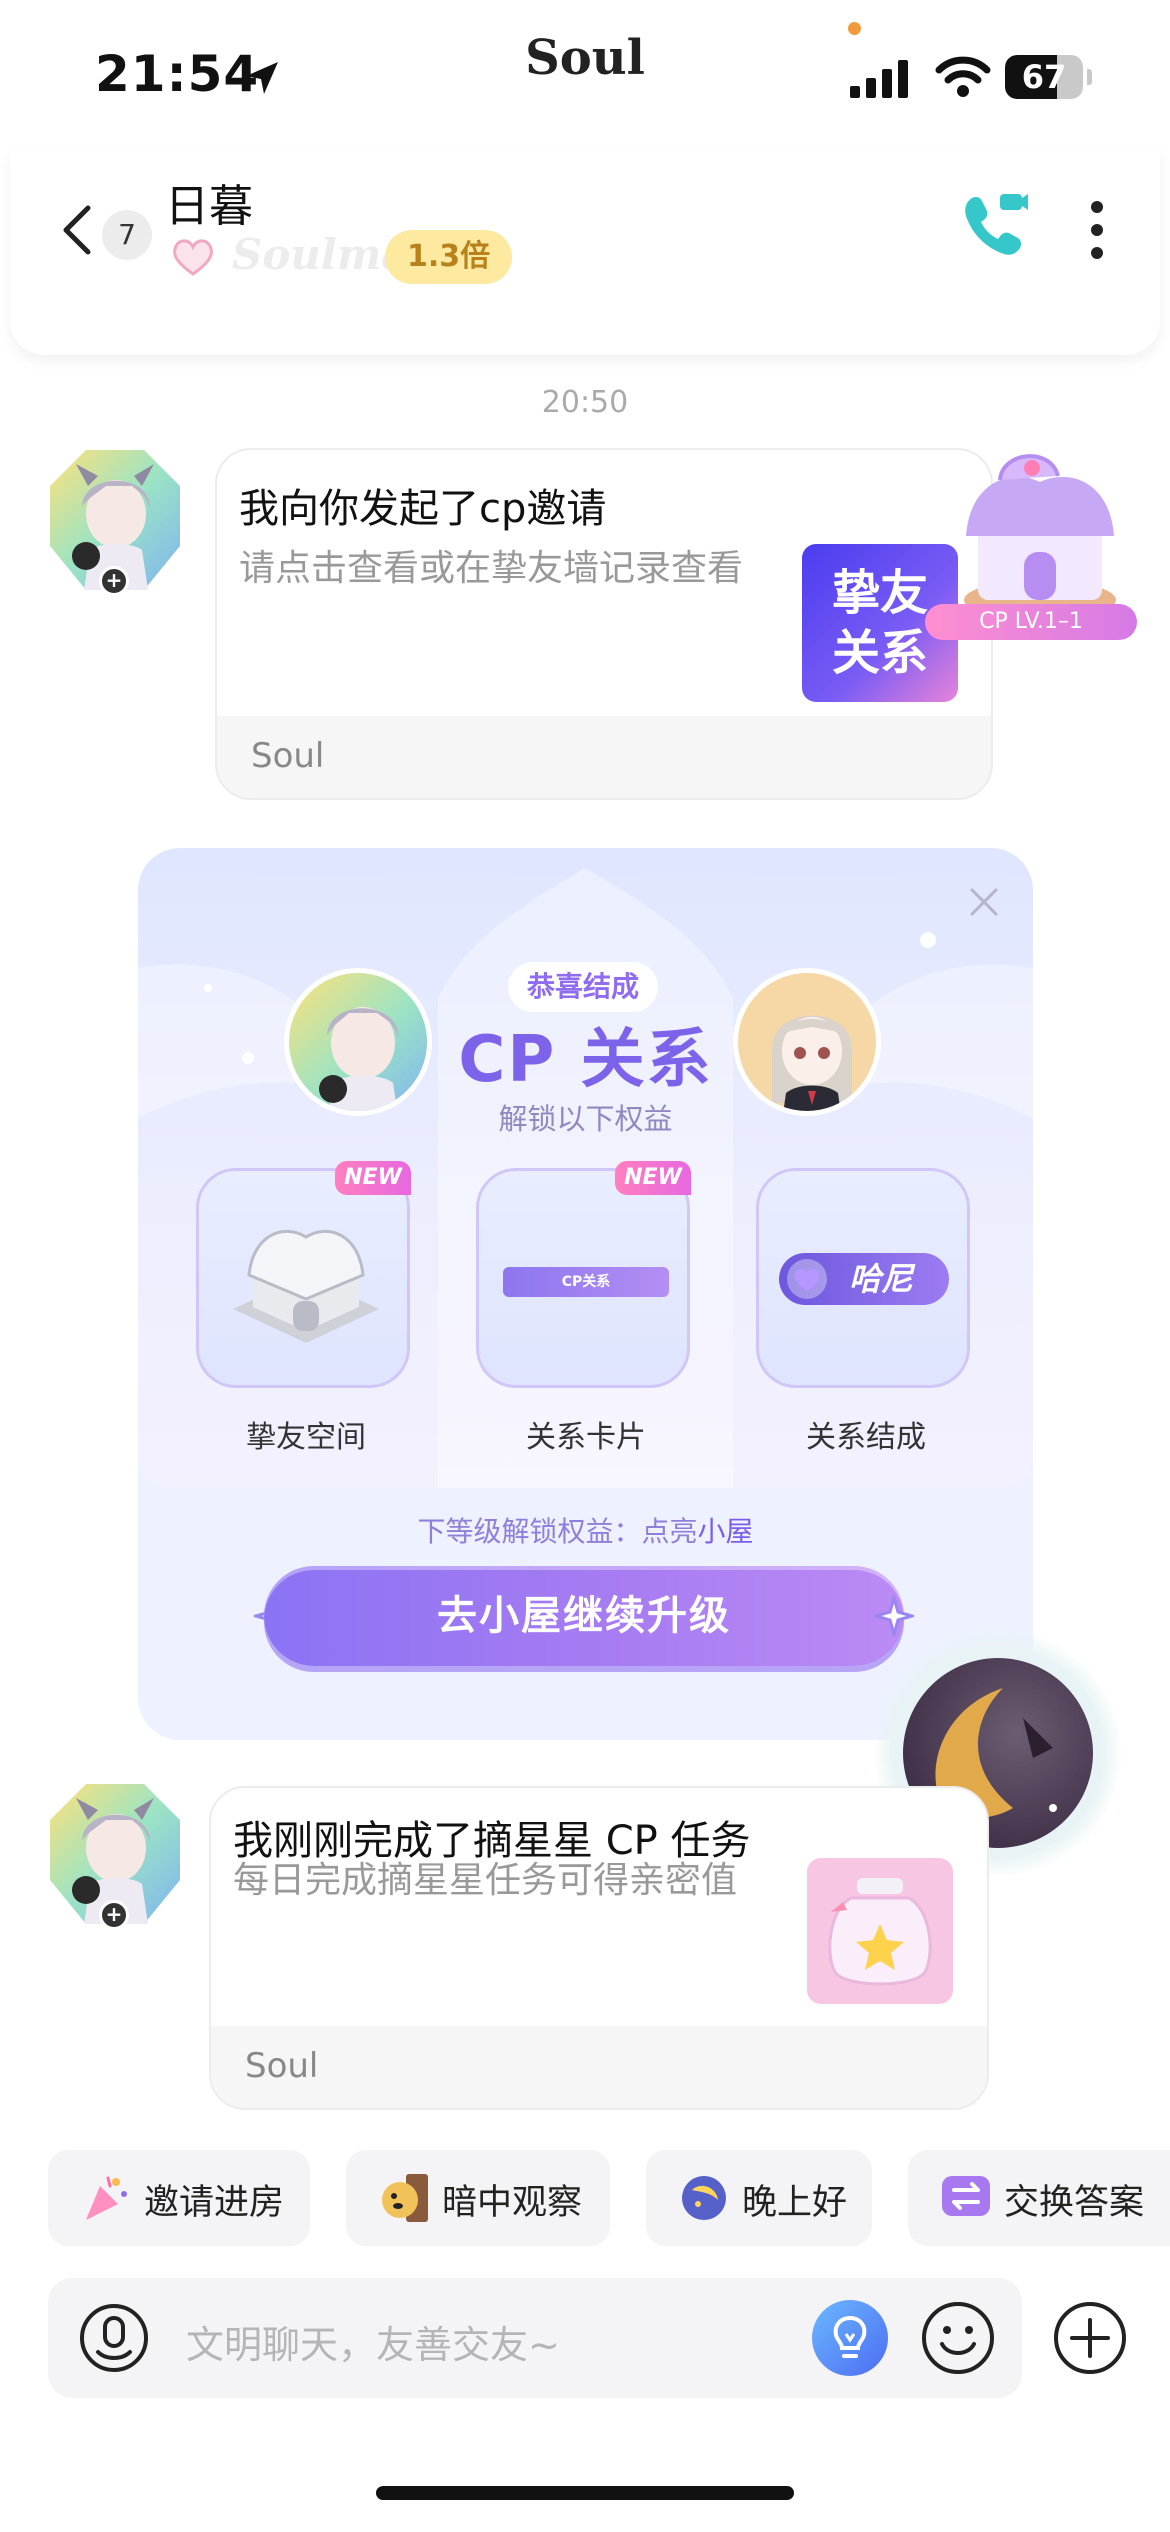 This screenshot has height=2532, width=1170. Describe the element at coordinates (106, 2198) in the screenshot. I see `party-popper-icon` at that location.